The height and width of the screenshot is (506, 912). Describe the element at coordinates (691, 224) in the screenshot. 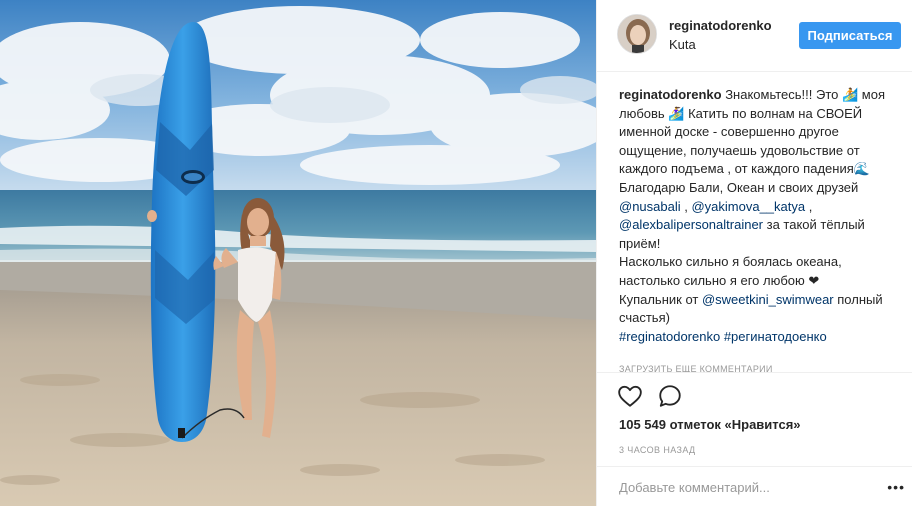

I see `mention-alexbali: @alexbalipersonaltrainer` at that location.